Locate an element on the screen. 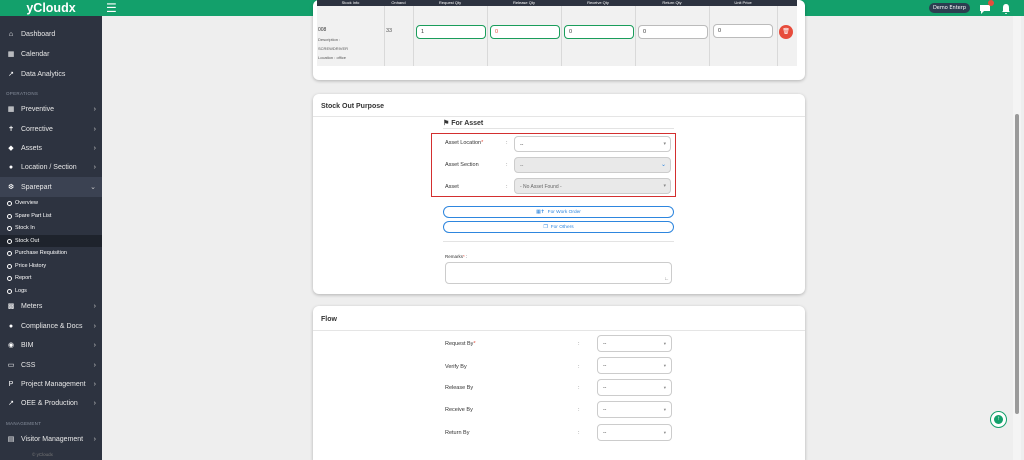 The width and height of the screenshot is (1024, 460). subitem-label: Spare Part List is located at coordinates (33, 216).